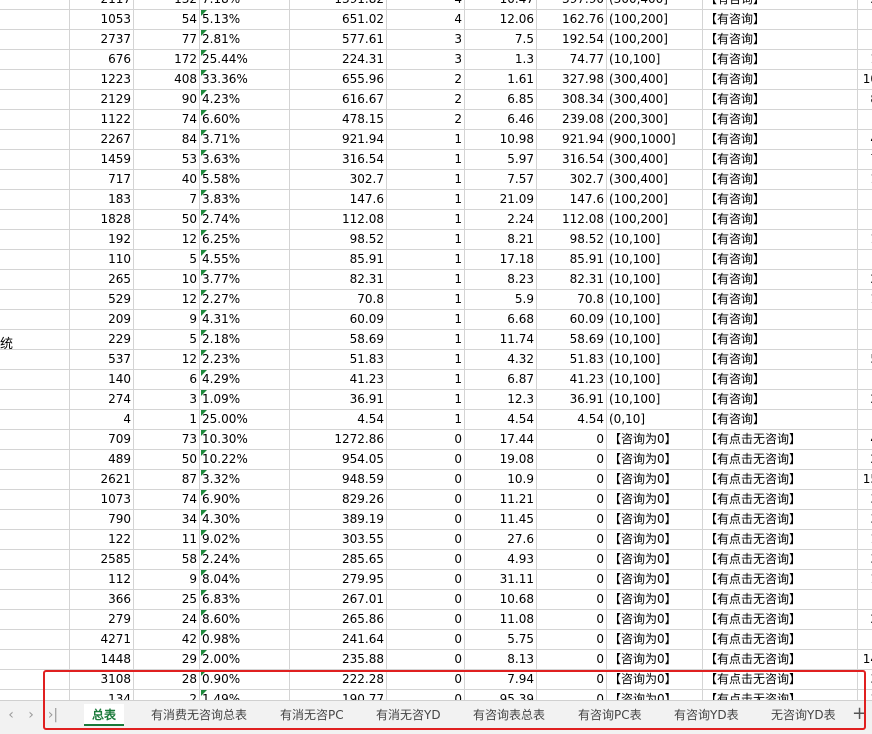 This screenshot has height=734, width=872. Describe the element at coordinates (572, 359) in the screenshot. I see `cell-inquiry-cost: 51.83` at that location.